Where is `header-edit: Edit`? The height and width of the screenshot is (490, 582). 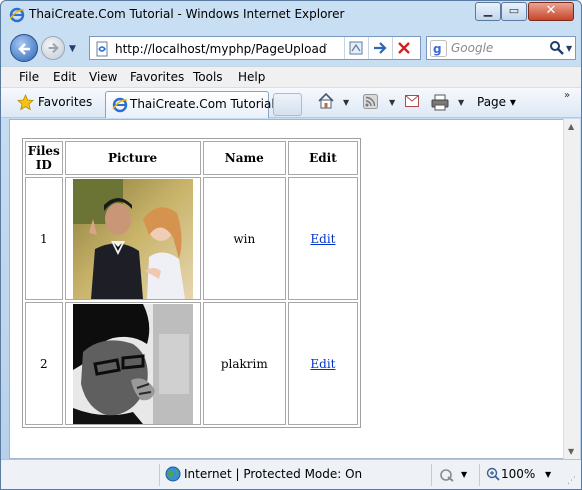 header-edit: Edit is located at coordinates (322, 158).